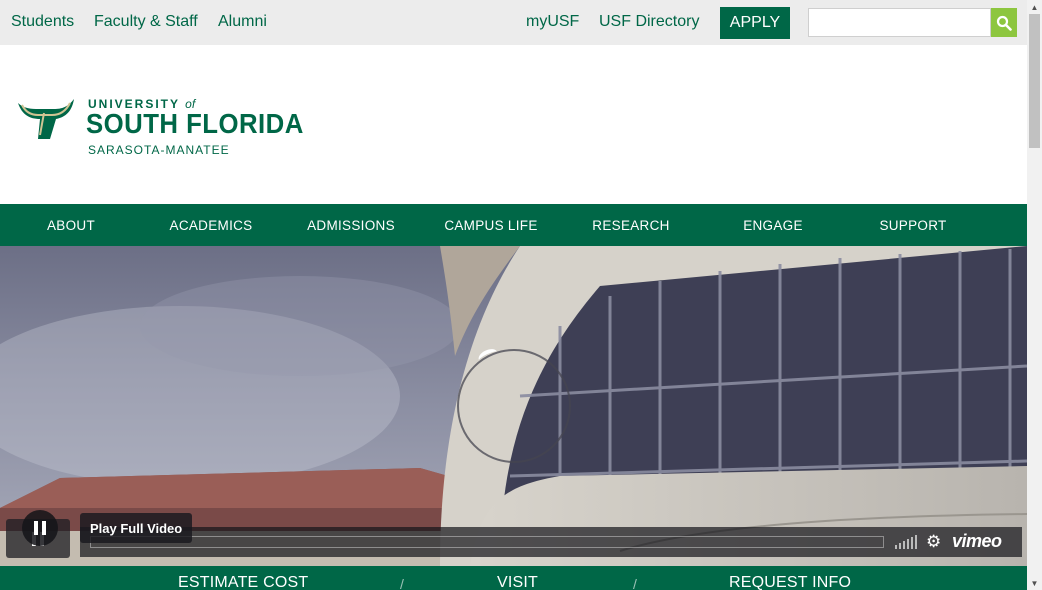  I want to click on cta-bar: ESTIMATE COST / VISIT / REQUEST INFO, so click(513, 578).